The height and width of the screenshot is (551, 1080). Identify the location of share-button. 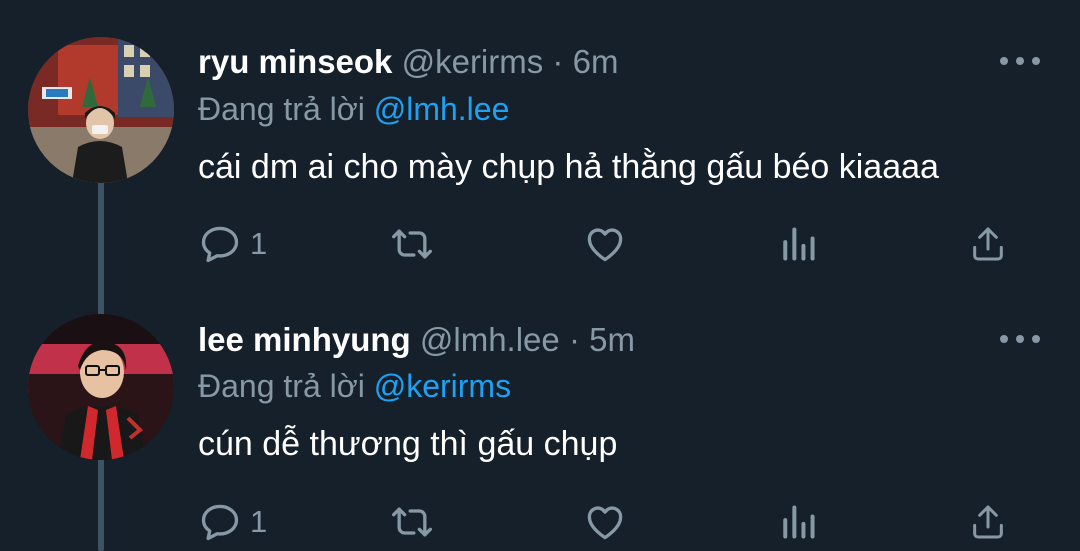
(988, 522).